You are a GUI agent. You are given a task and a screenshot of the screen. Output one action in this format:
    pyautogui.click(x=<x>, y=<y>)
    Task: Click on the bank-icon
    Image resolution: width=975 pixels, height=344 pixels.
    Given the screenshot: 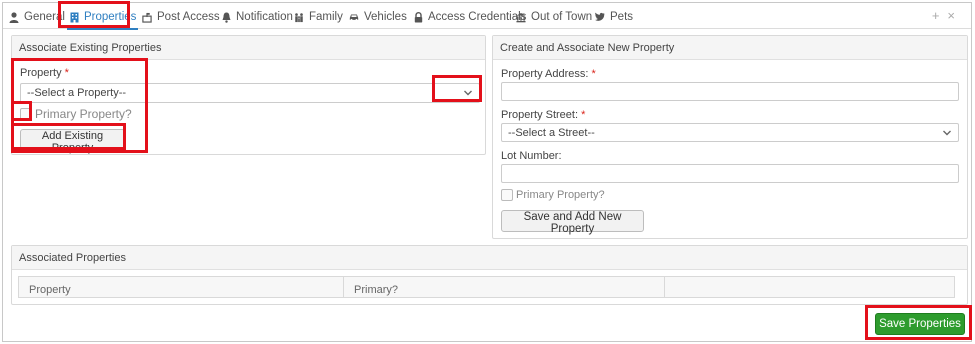 What is the action you would take?
    pyautogui.click(x=521, y=17)
    